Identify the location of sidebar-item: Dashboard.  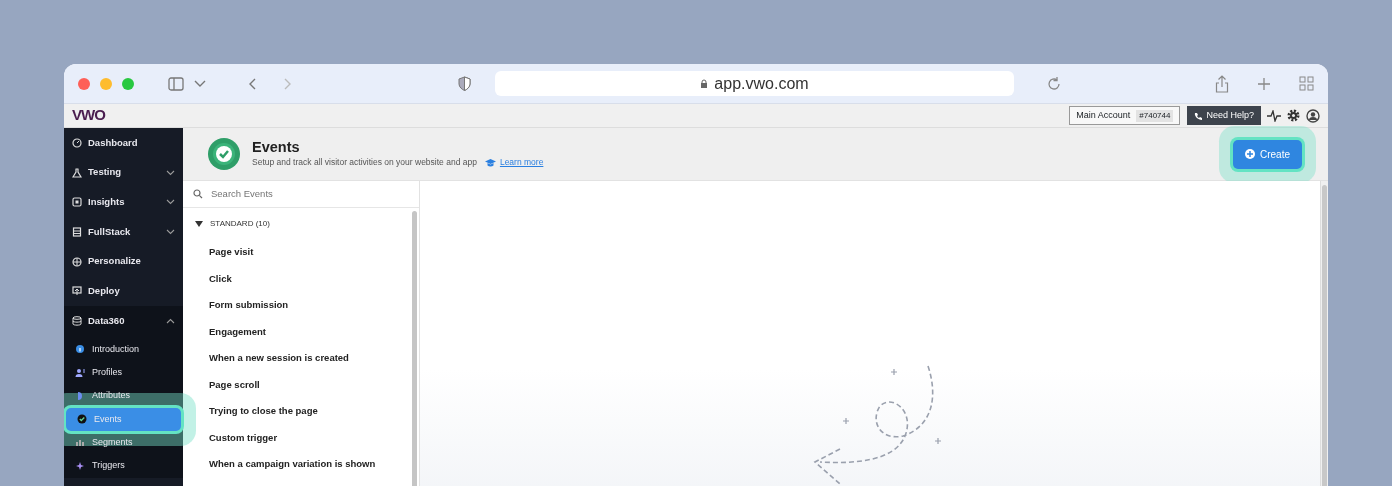
(123, 143).